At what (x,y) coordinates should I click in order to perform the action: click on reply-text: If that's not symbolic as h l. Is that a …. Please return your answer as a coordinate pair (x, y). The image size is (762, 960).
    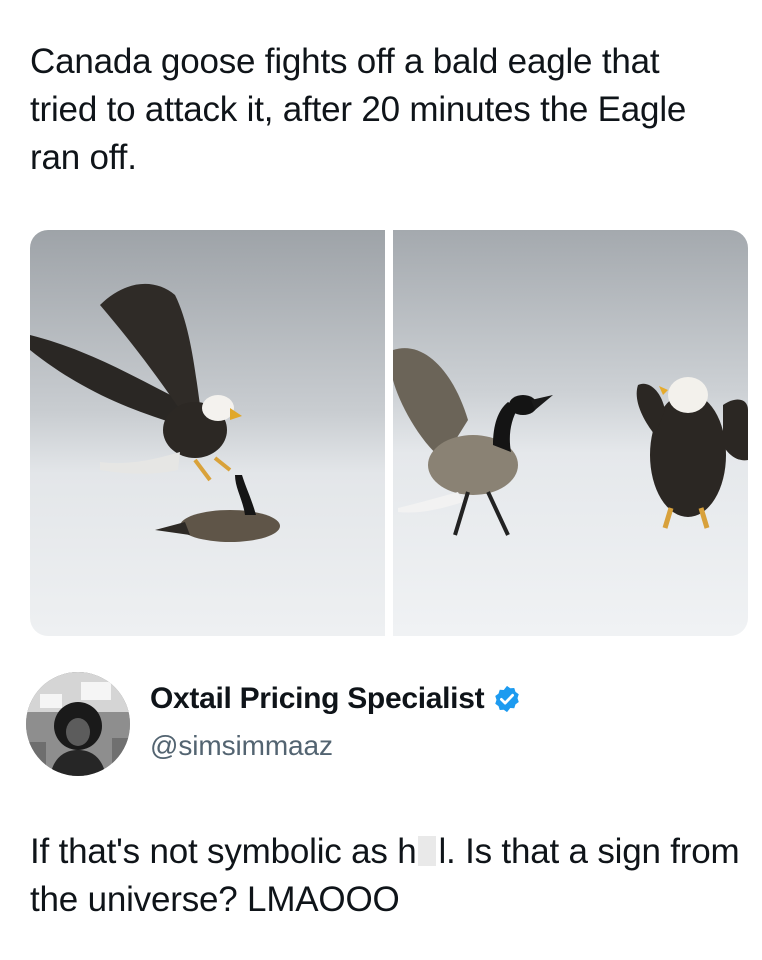
    Looking at the image, I should click on (390, 876).